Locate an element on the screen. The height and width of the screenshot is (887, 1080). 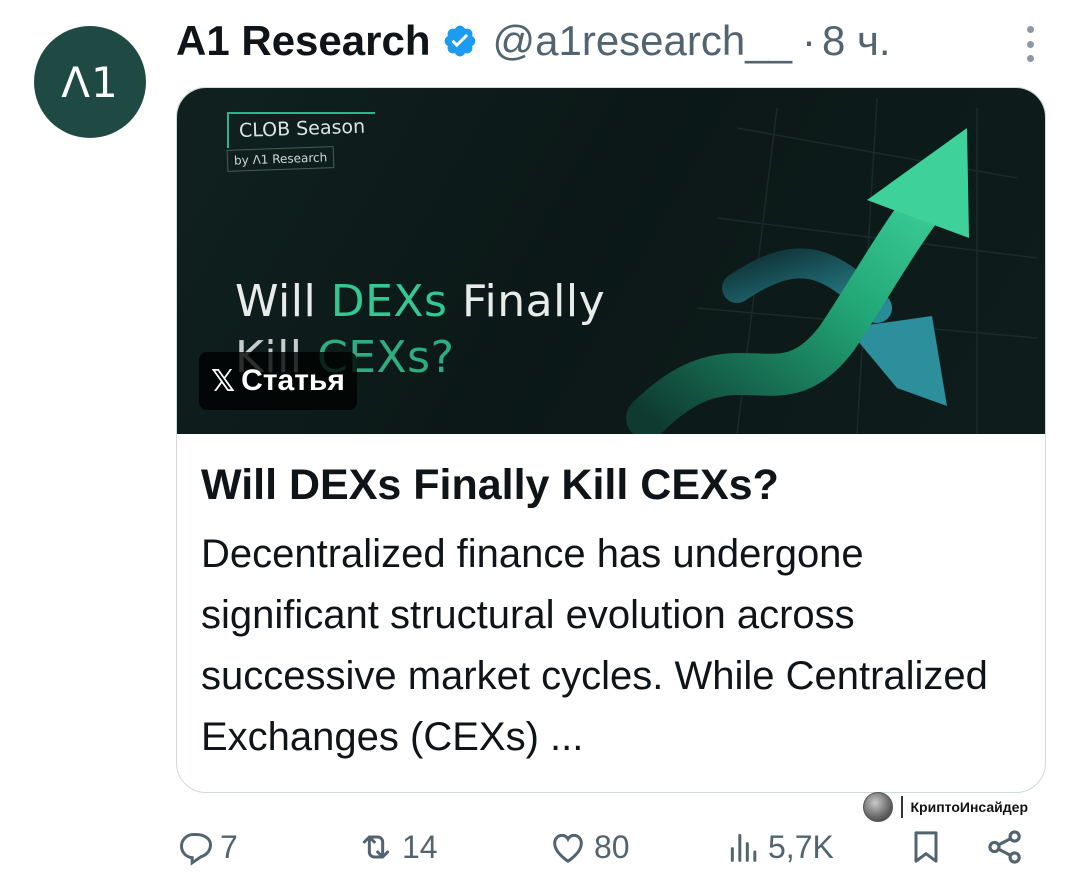
reply-button: 7 is located at coordinates (207, 847).